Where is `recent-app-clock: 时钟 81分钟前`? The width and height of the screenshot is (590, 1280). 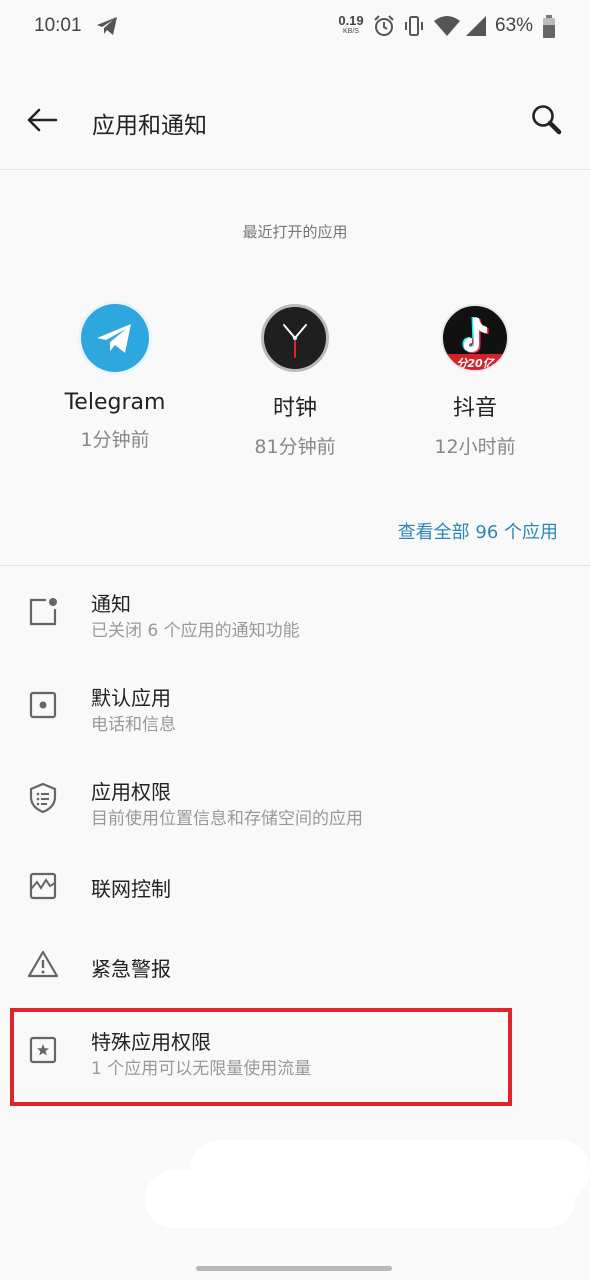 recent-app-clock: 时钟 81分钟前 is located at coordinates (295, 381).